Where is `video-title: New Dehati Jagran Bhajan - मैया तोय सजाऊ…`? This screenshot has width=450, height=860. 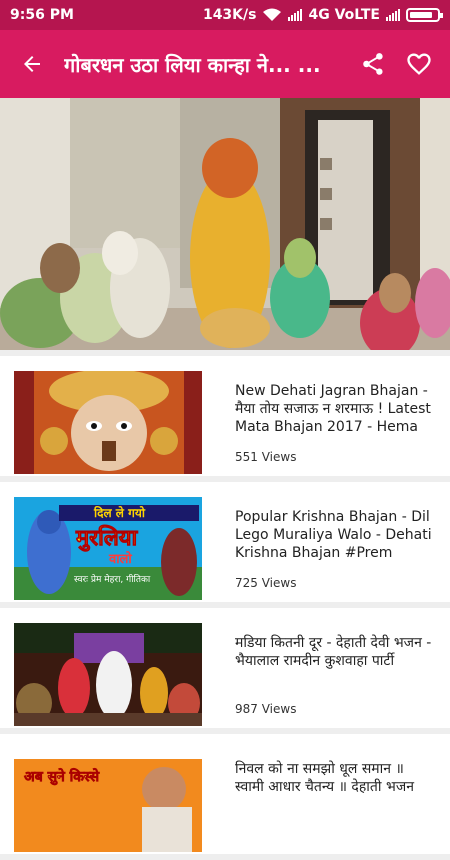
video-title: New Dehati Jagran Bhajan - मैया तोय सजाऊ… is located at coordinates (333, 409).